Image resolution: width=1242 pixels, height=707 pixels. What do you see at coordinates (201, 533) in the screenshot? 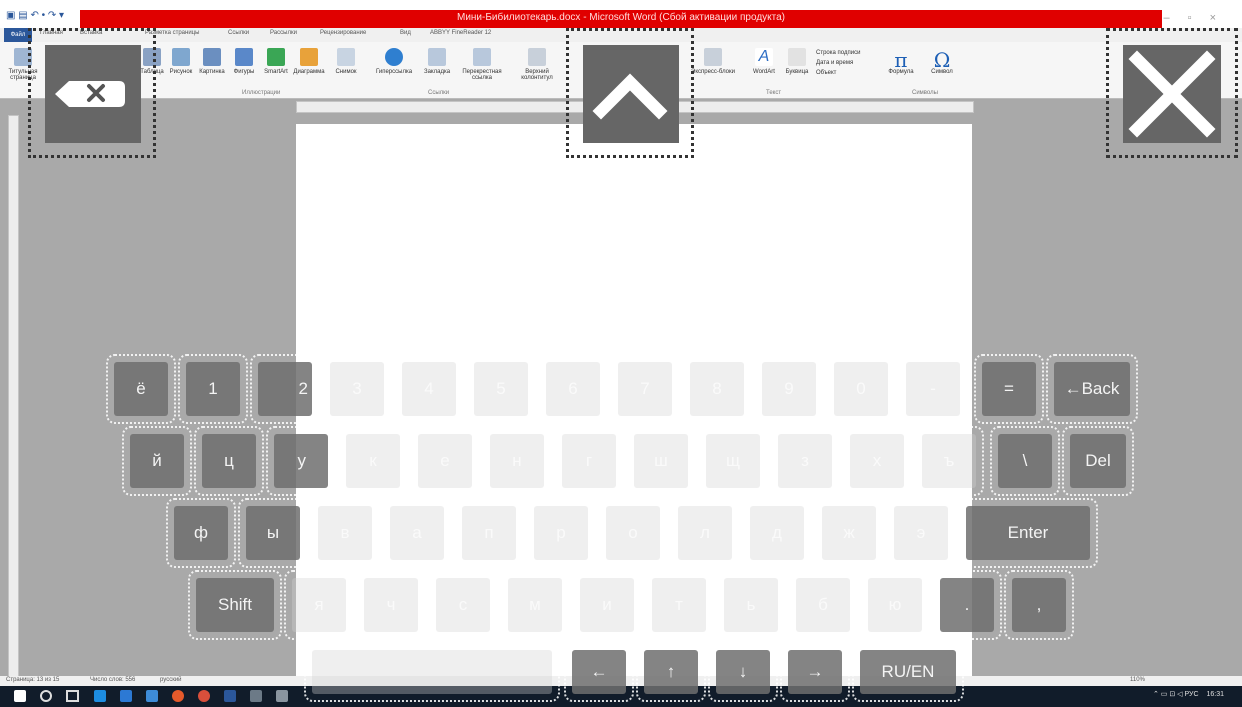
I see `key-f: ф` at bounding box center [201, 533].